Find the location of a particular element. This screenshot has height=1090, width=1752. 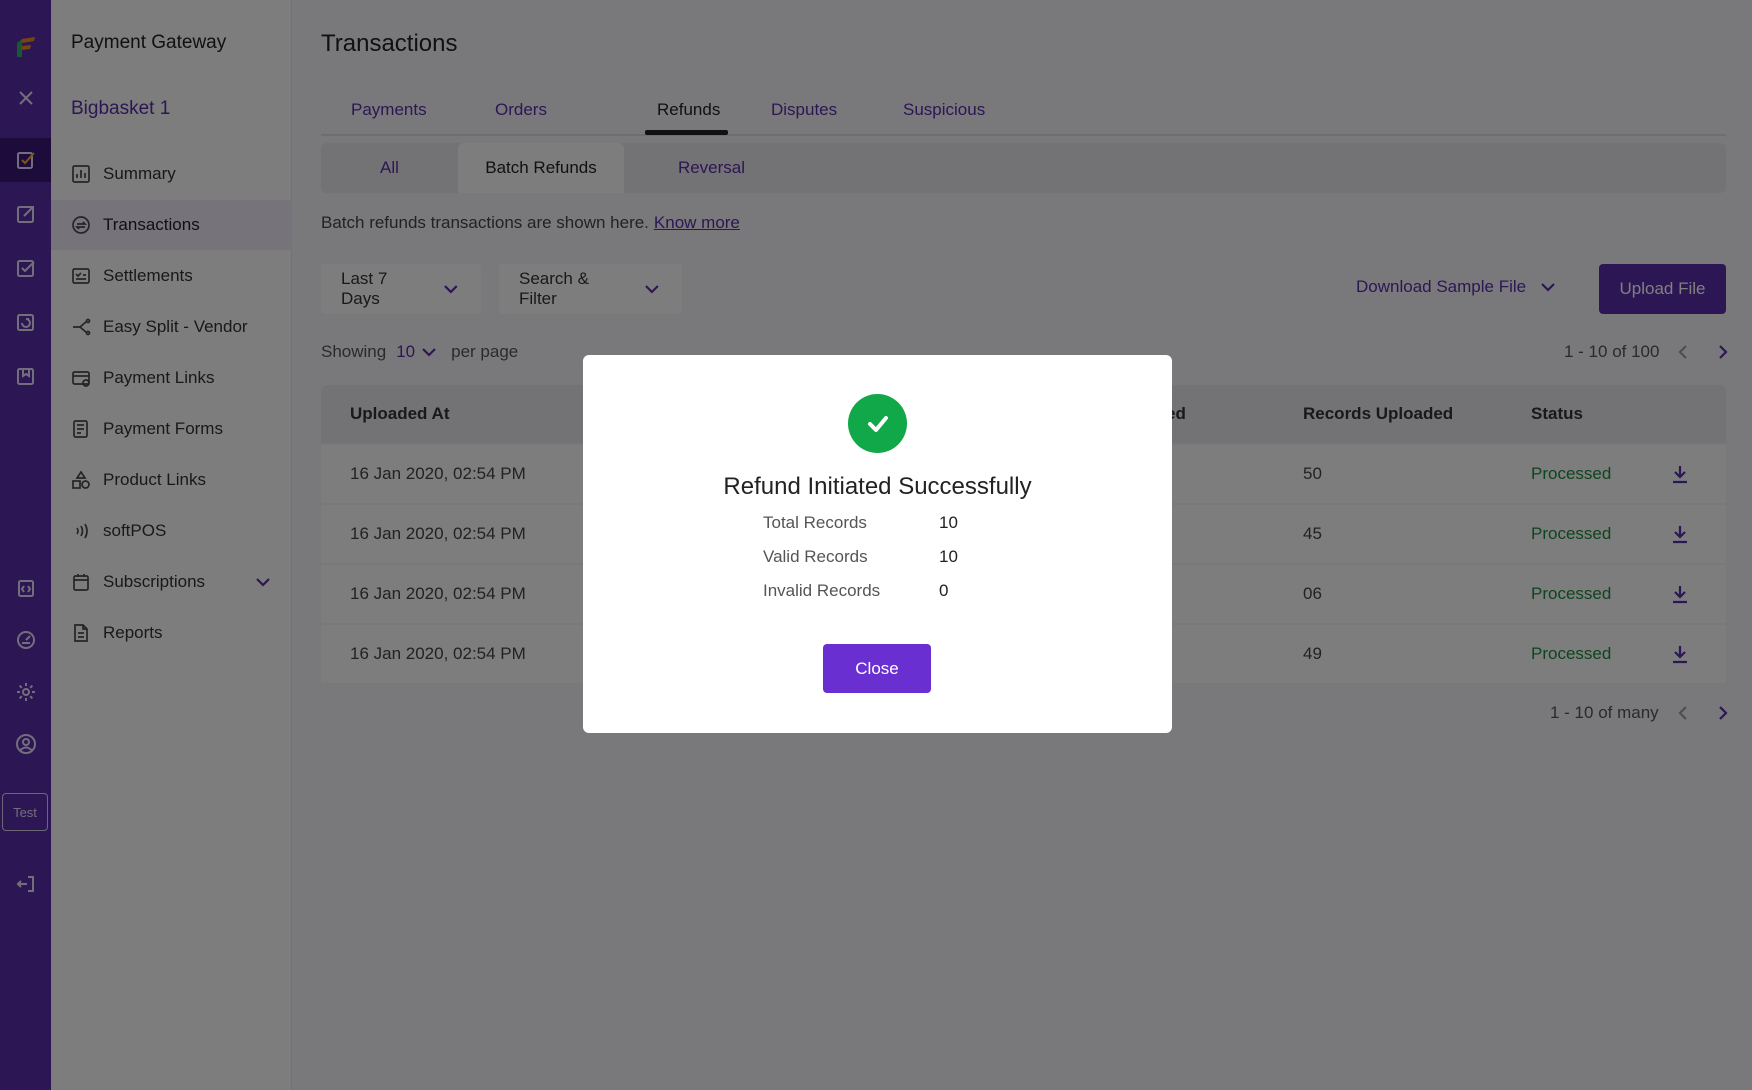

stat-label: Invalid Records is located at coordinates (822, 590).